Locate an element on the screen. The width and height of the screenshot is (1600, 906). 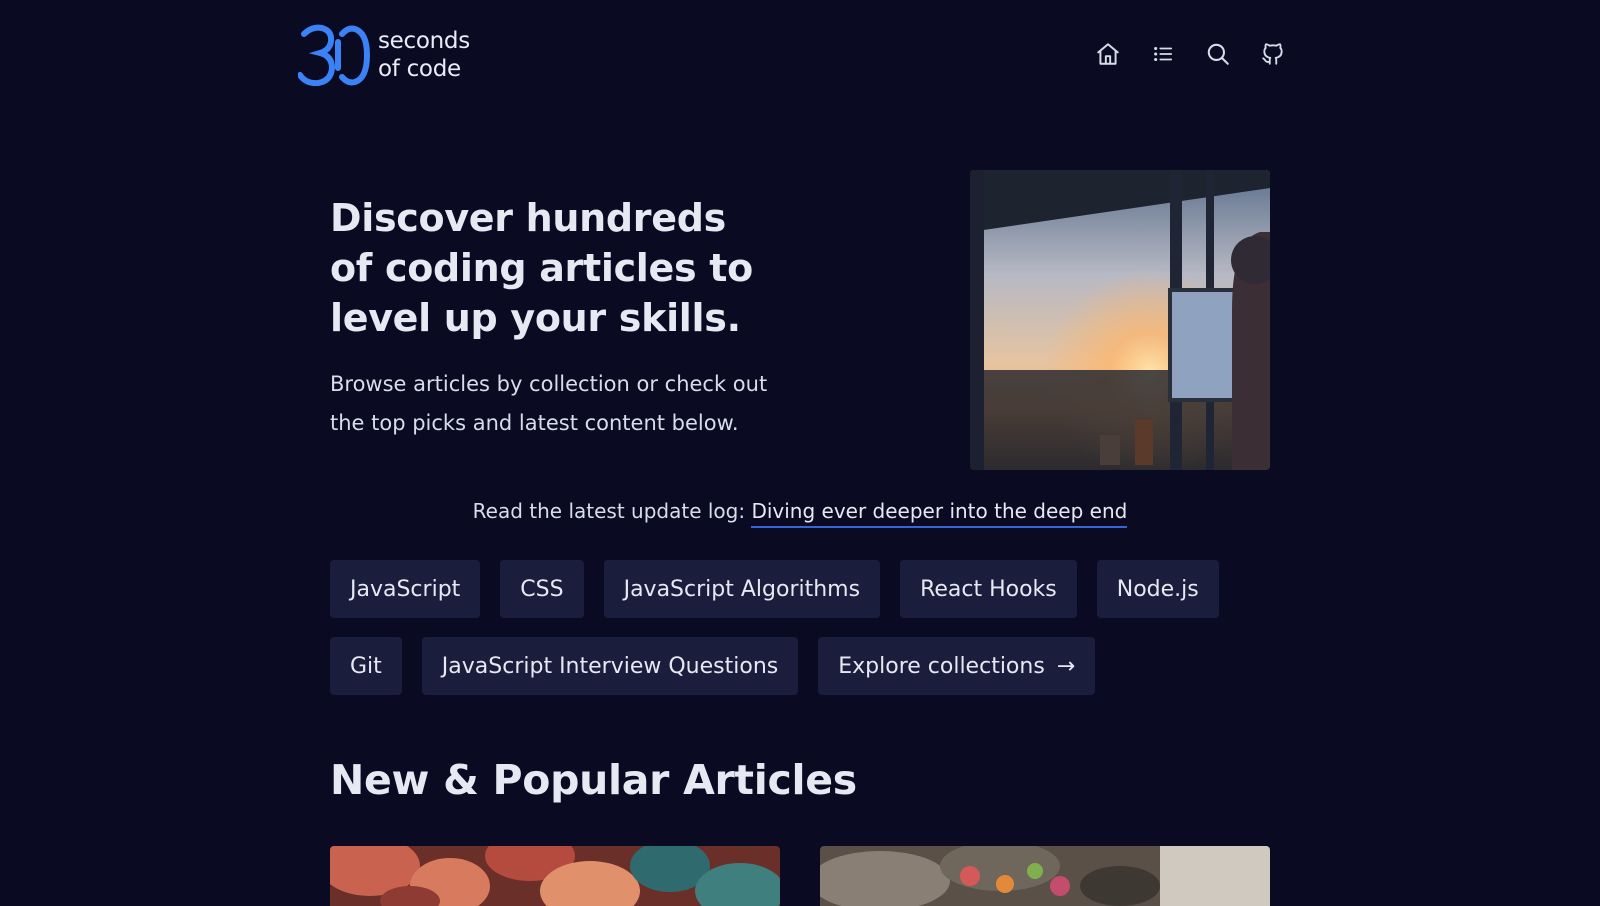
chip-git: Git is located at coordinates (366, 666).